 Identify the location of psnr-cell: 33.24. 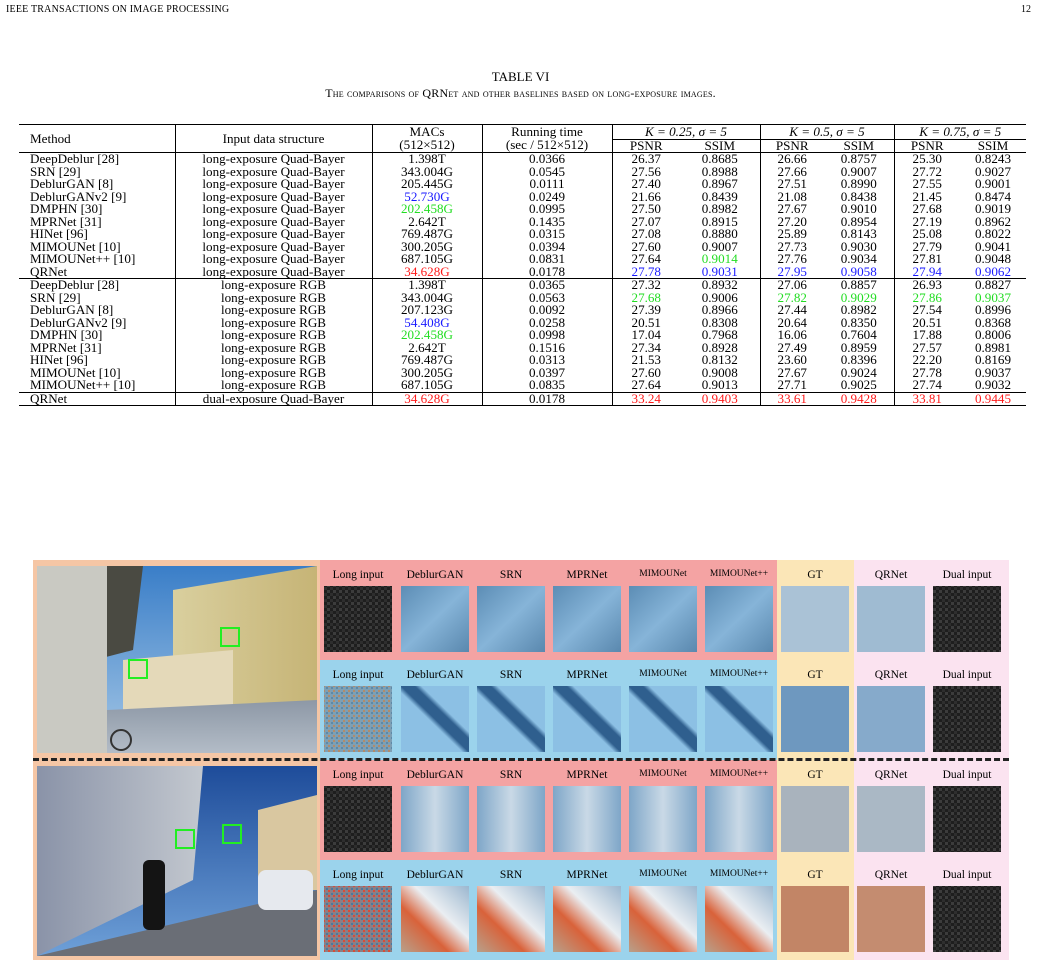
(646, 398).